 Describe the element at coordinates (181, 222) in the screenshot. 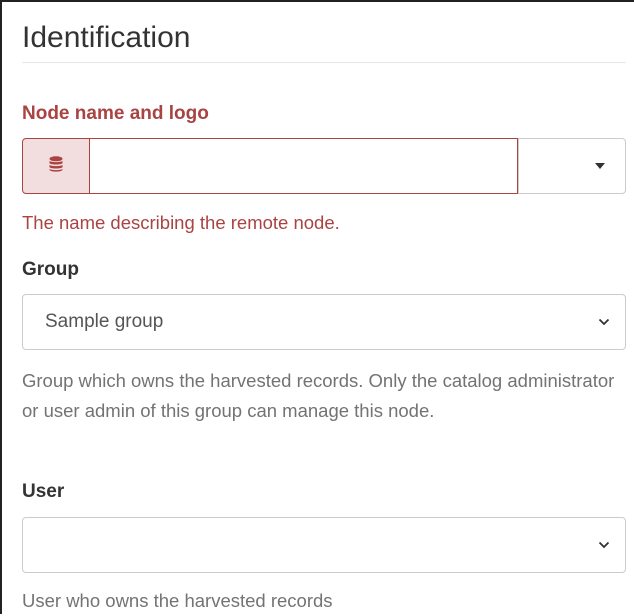

I see `node-name-help: The name describing the remote node.` at that location.